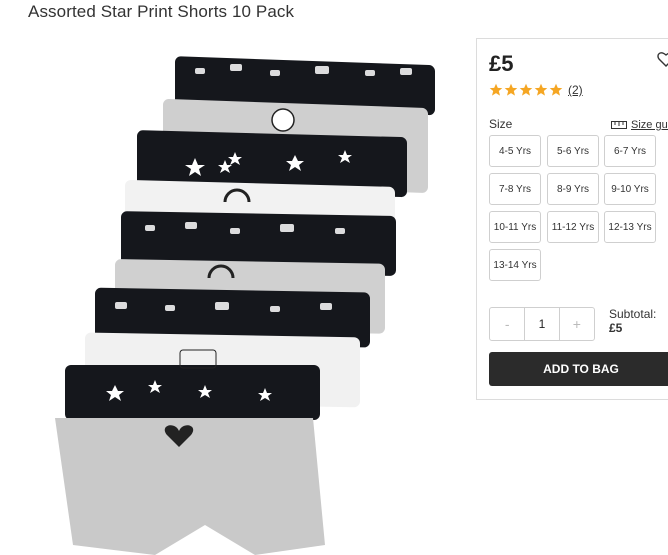 Image resolution: width=668 pixels, height=555 pixels. I want to click on quantity-decrease-button: -, so click(507, 324).